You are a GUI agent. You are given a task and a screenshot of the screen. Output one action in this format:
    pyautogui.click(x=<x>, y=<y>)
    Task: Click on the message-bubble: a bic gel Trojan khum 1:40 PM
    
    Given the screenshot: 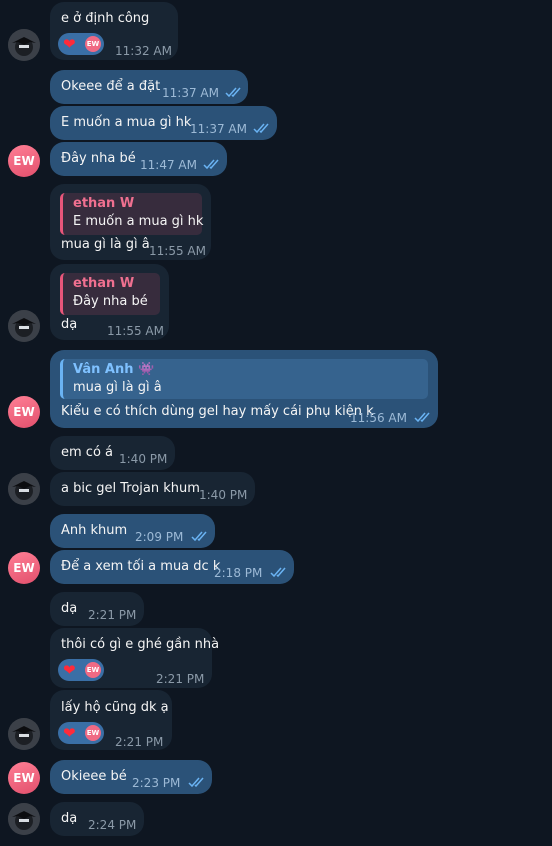 What is the action you would take?
    pyautogui.click(x=152, y=489)
    